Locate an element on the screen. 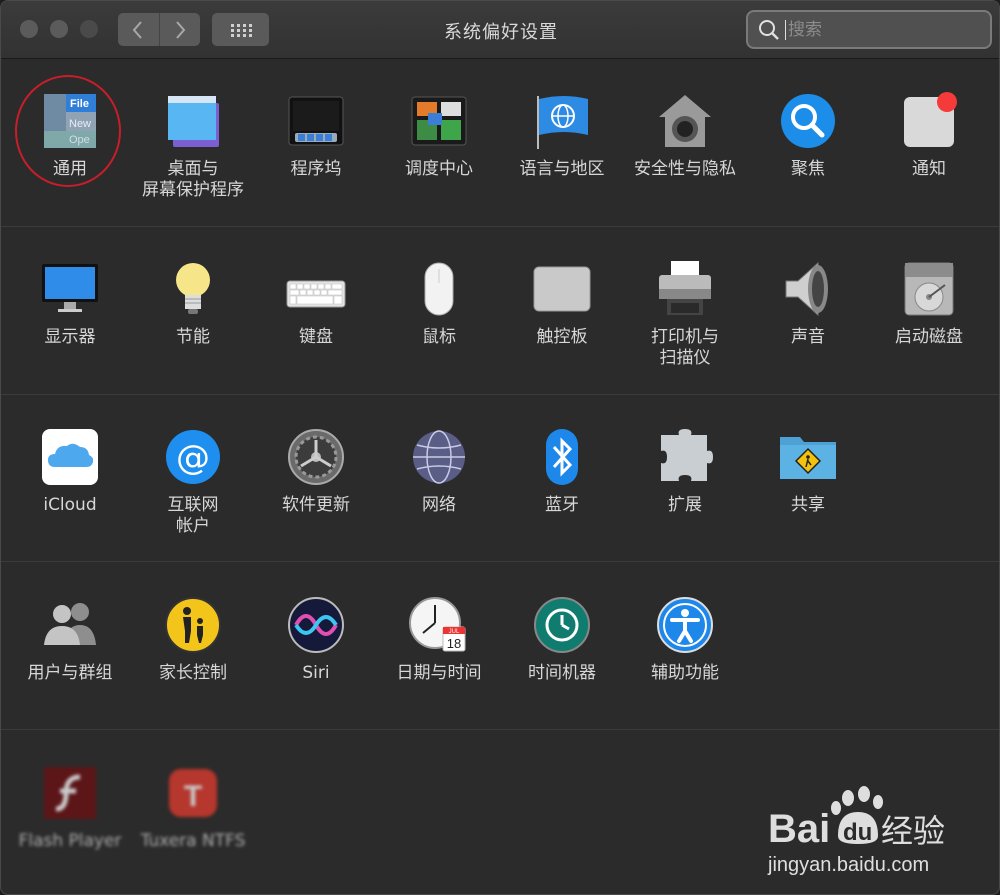 The image size is (1000, 895). pane-extensions: 扩展 is located at coordinates (685, 471).